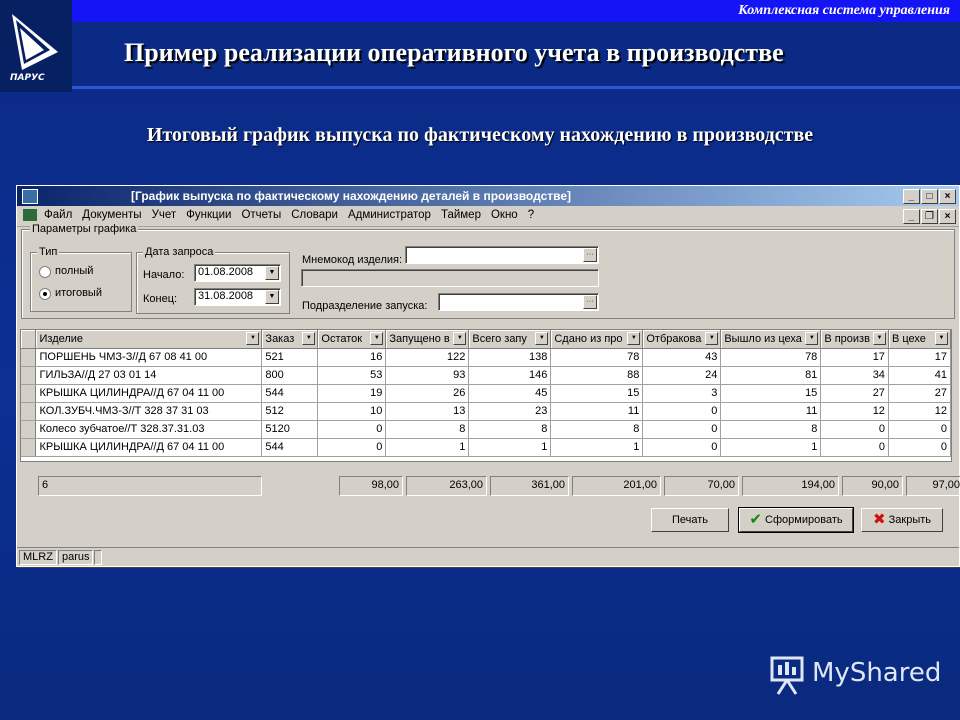 Image resolution: width=960 pixels, height=720 pixels. What do you see at coordinates (164, 213) in the screenshot?
I see `menu-accounting: Учет` at bounding box center [164, 213].